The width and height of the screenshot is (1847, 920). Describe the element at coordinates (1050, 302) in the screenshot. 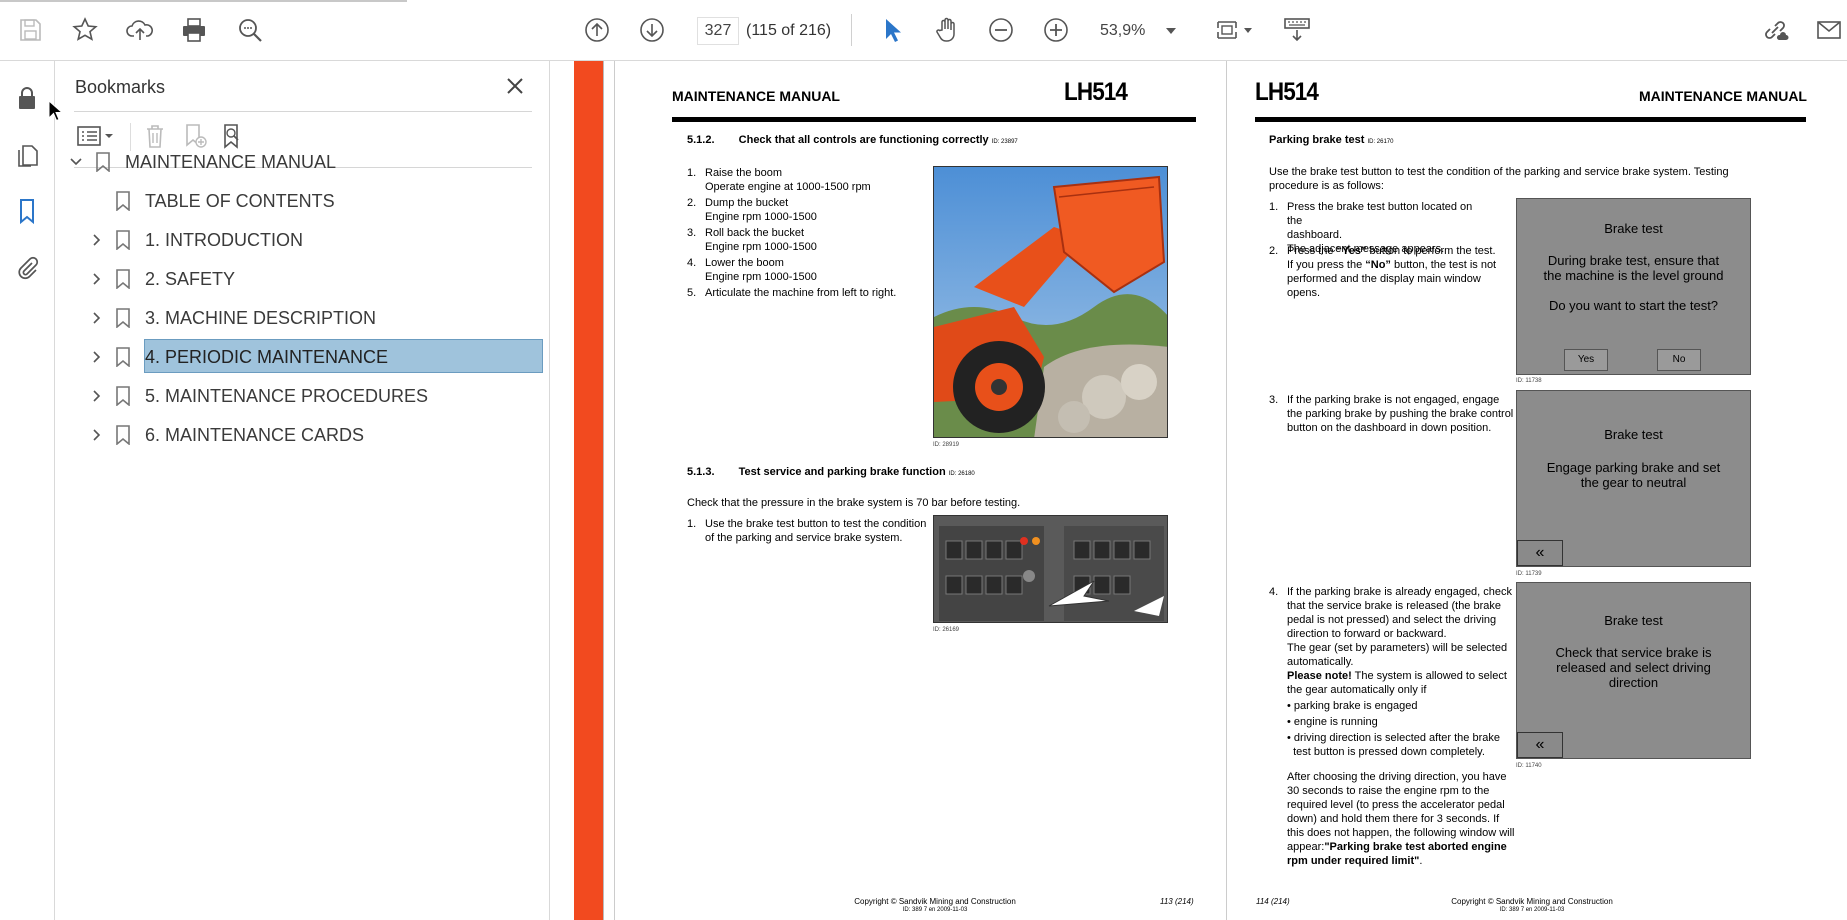

I see `loader-photo` at that location.